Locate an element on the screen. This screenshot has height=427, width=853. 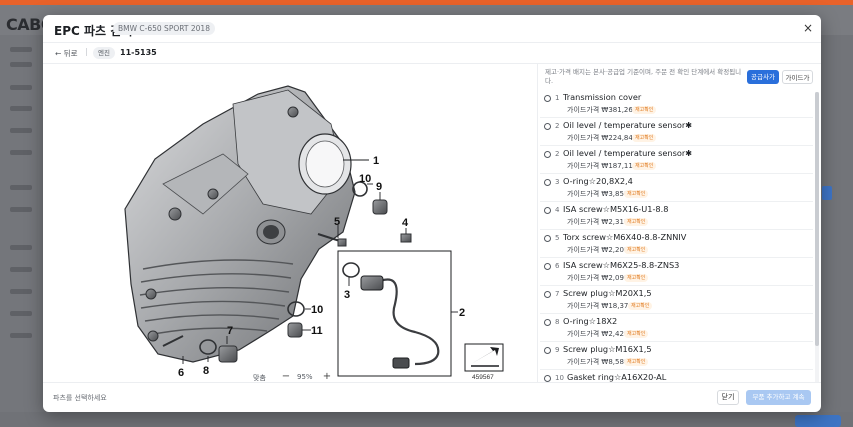
zoom-in-icon: + is located at coordinates (327, 376).